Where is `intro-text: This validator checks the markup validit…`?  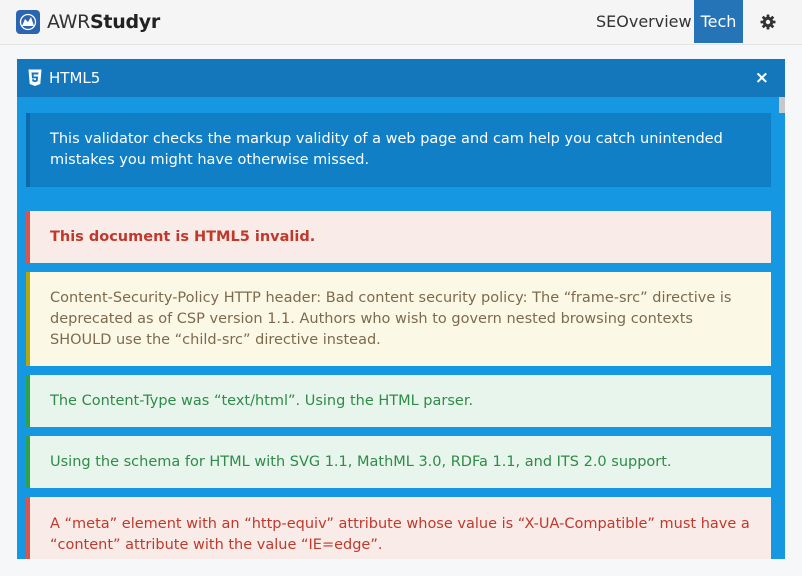 intro-text: This validator checks the markup validit… is located at coordinates (386, 149).